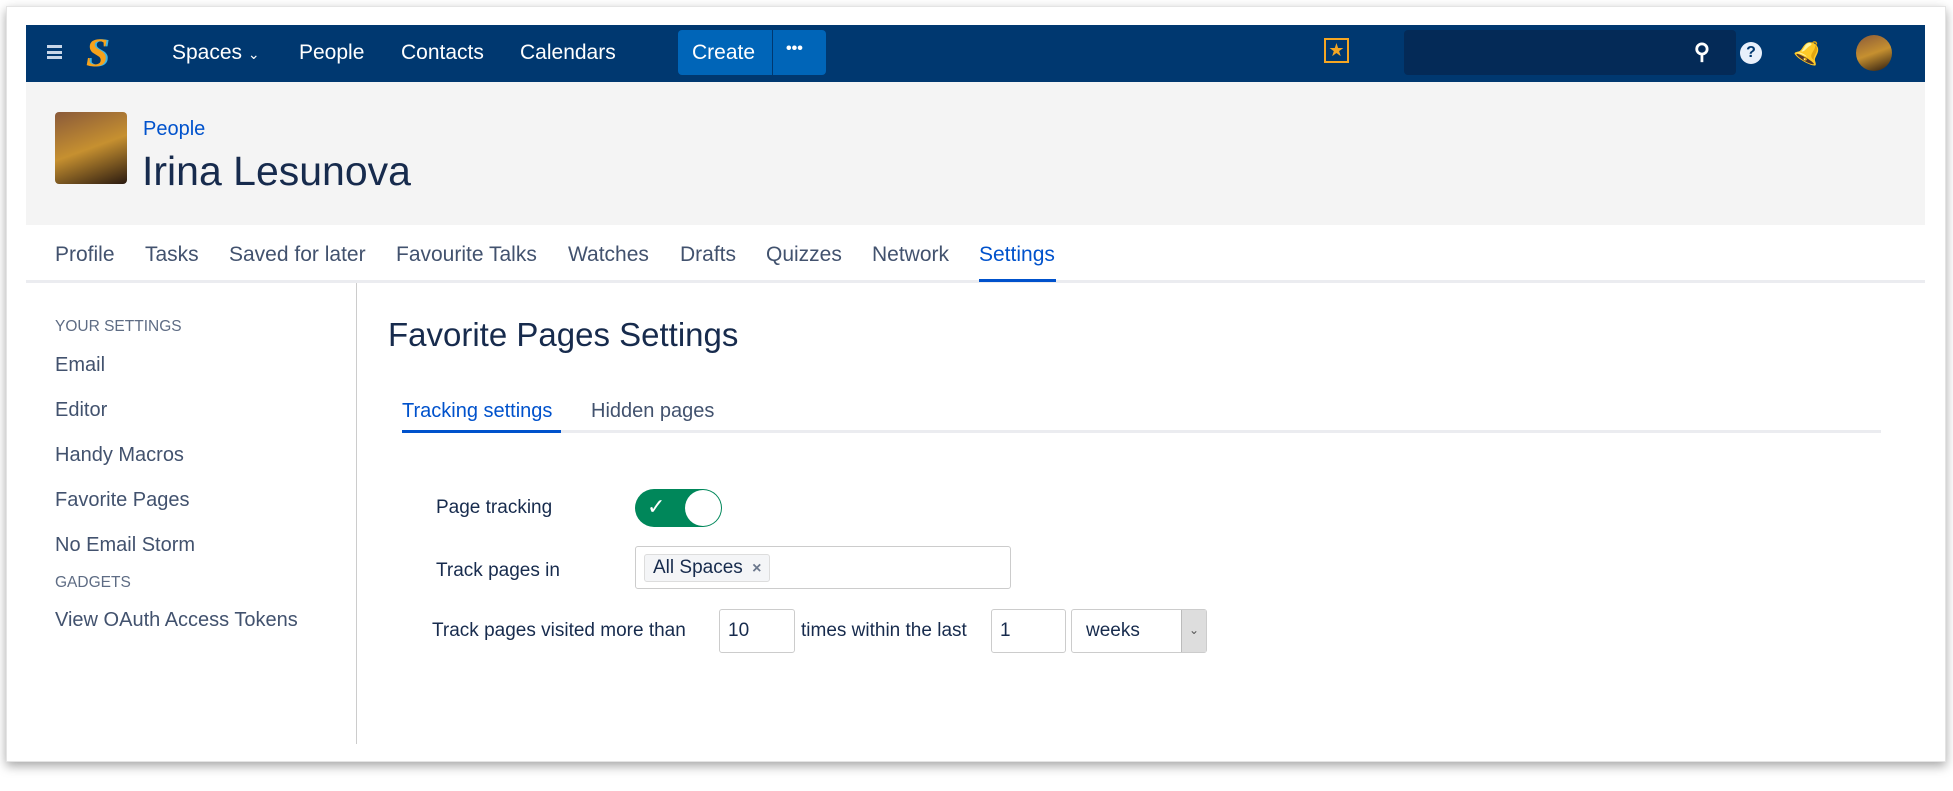 Image resolution: width=1953 pixels, height=791 pixels. I want to click on subtabs-divider, so click(1141, 431).